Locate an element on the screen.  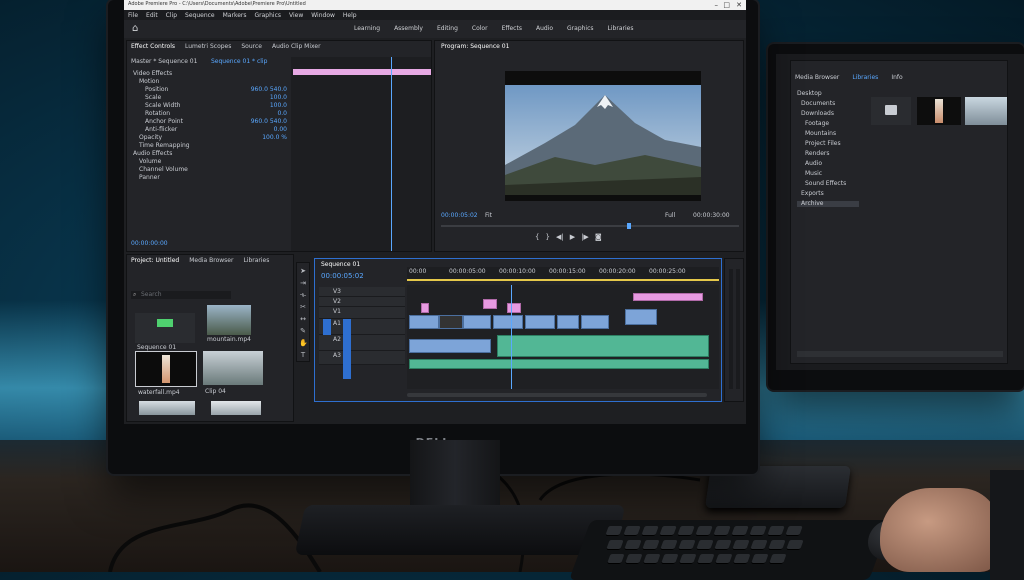
folder-item: Footage is located at coordinates (828, 124).